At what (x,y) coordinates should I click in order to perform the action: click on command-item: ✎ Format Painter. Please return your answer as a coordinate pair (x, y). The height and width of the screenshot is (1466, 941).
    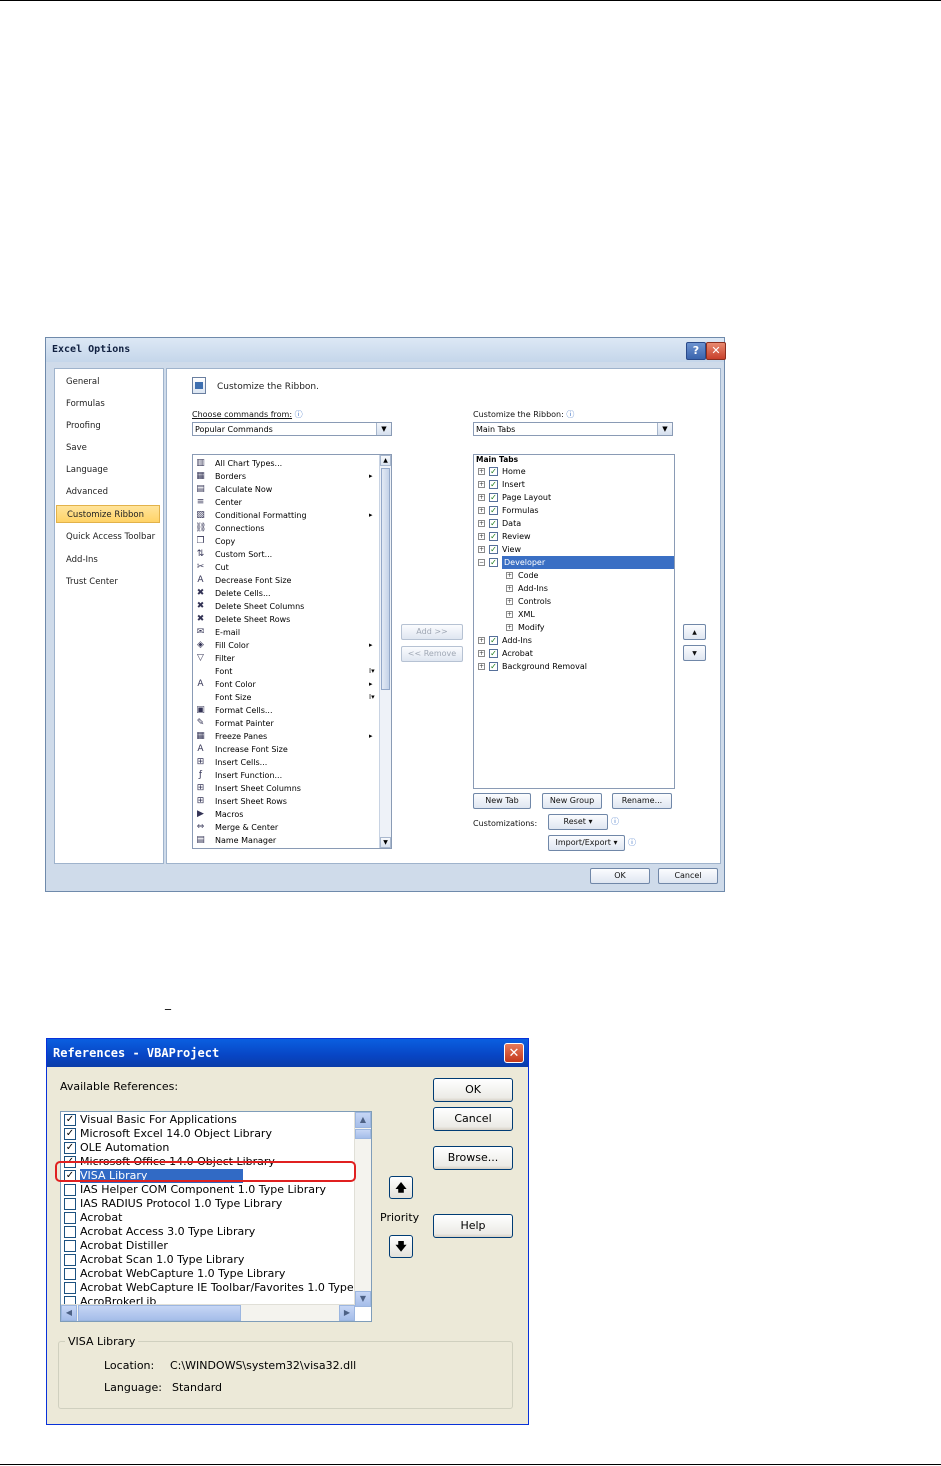
    Looking at the image, I should click on (289, 723).